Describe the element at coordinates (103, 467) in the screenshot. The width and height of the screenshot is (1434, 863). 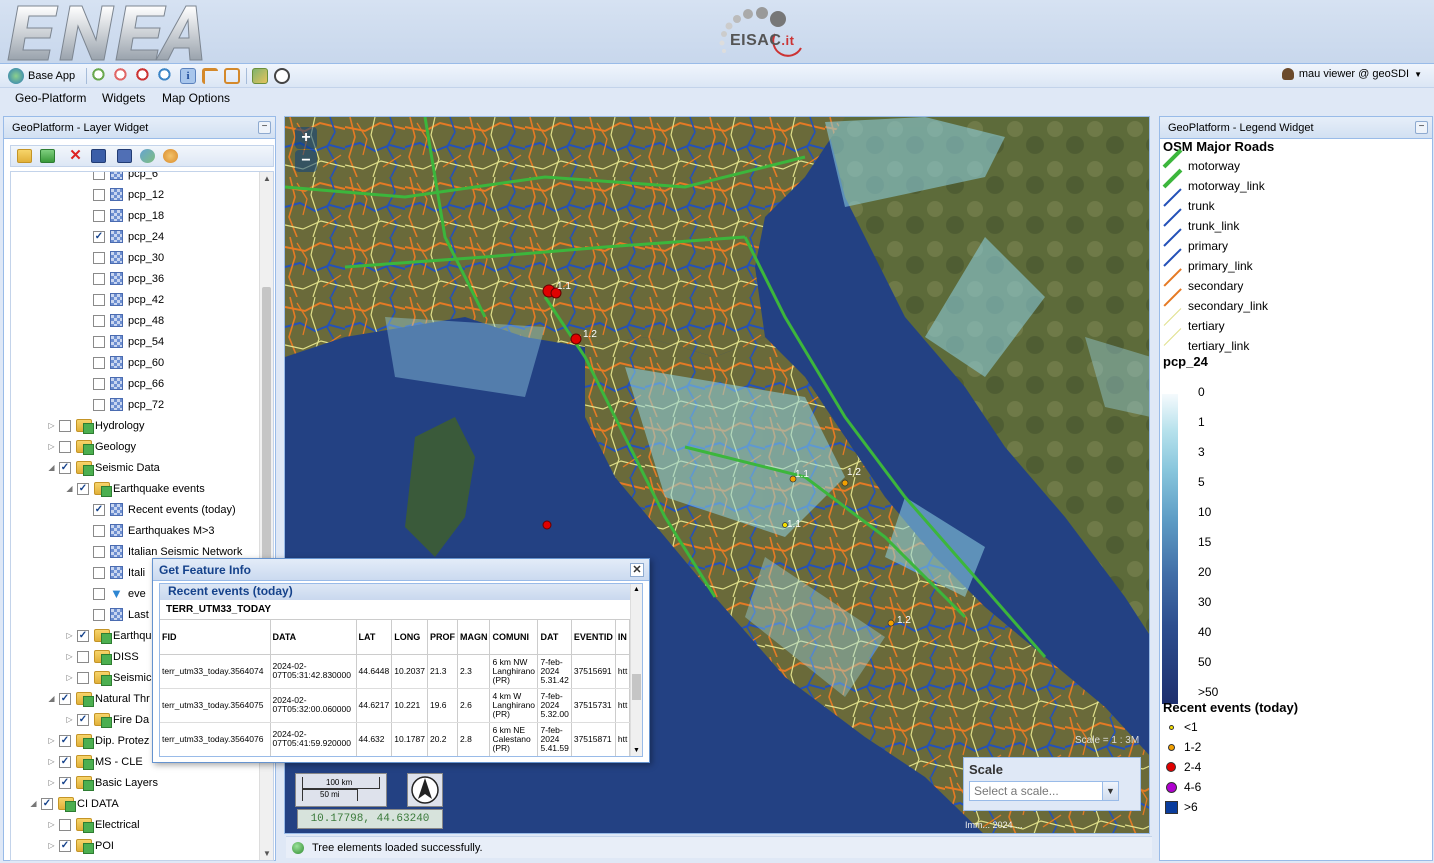
I see `tree-node: ◢ ✓ Seismic Data` at that location.